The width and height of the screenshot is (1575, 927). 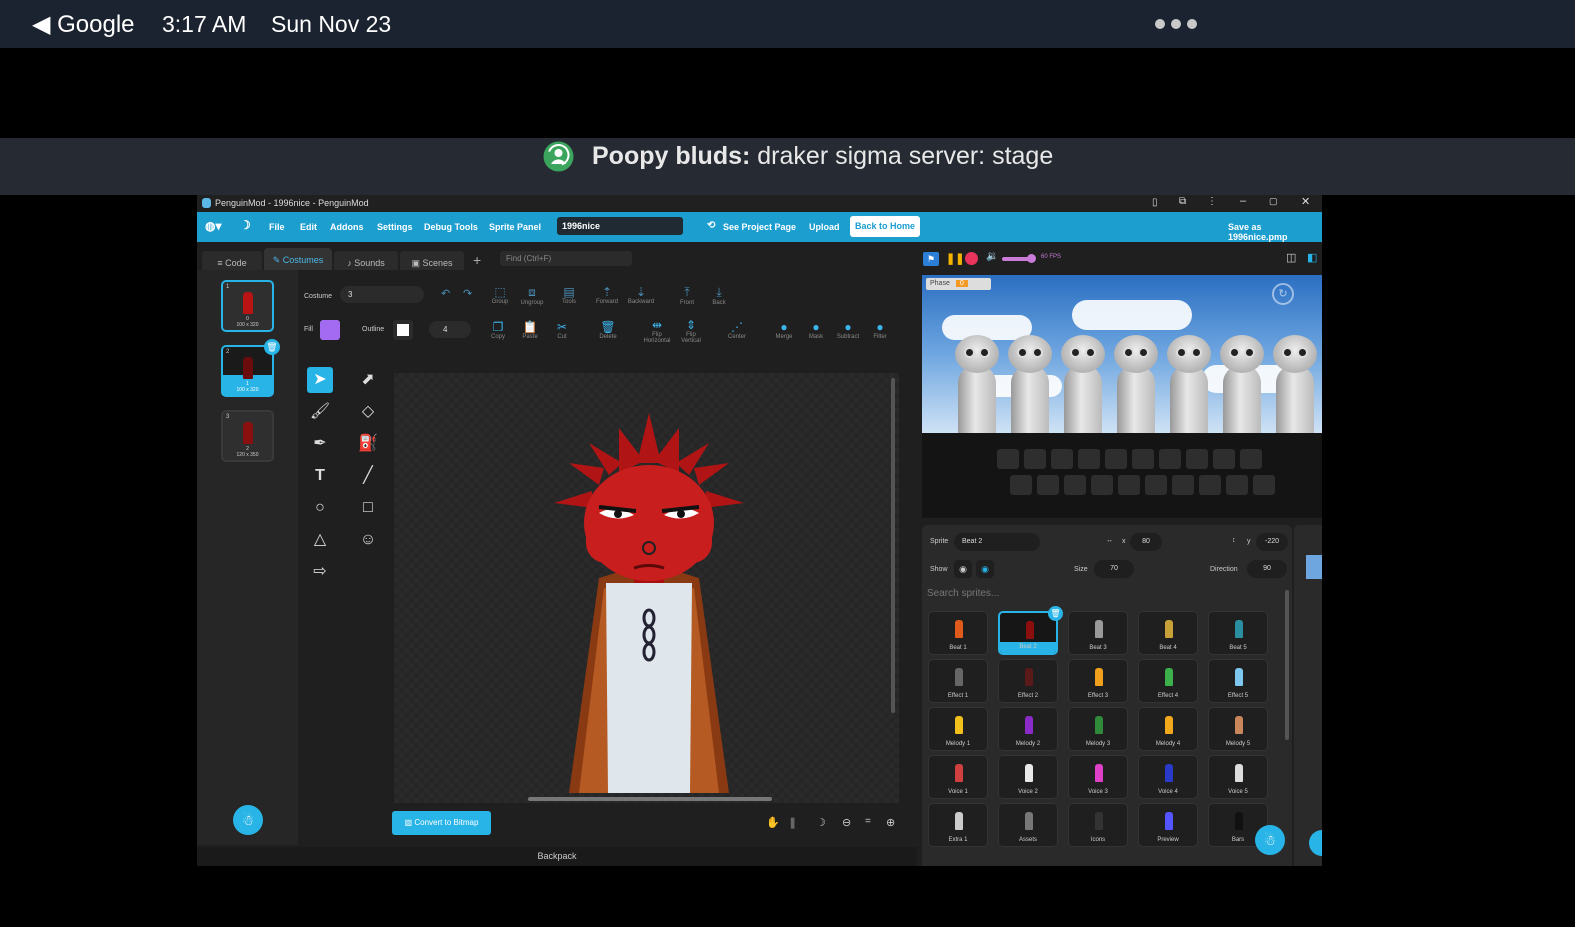 I want to click on canvas-vertical-scrollbar, so click(x=893, y=545).